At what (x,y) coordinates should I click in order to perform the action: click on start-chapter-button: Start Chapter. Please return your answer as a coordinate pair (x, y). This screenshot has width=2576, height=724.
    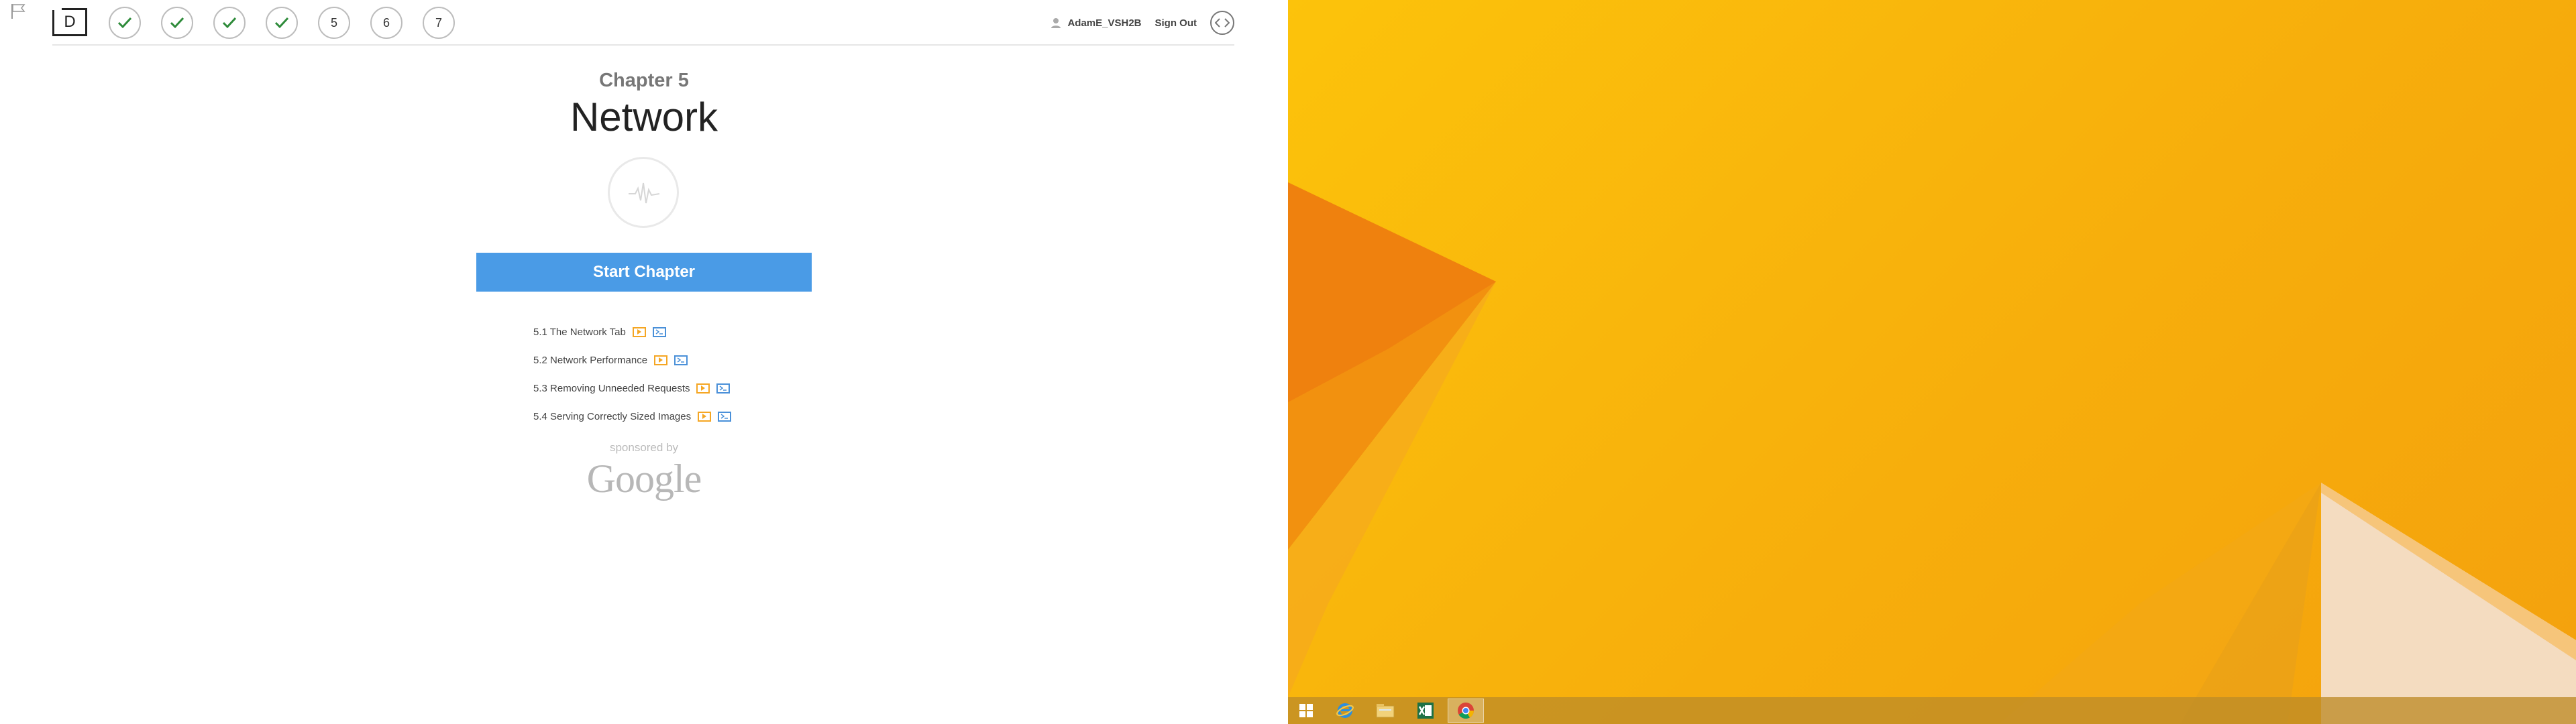
    Looking at the image, I should click on (644, 272).